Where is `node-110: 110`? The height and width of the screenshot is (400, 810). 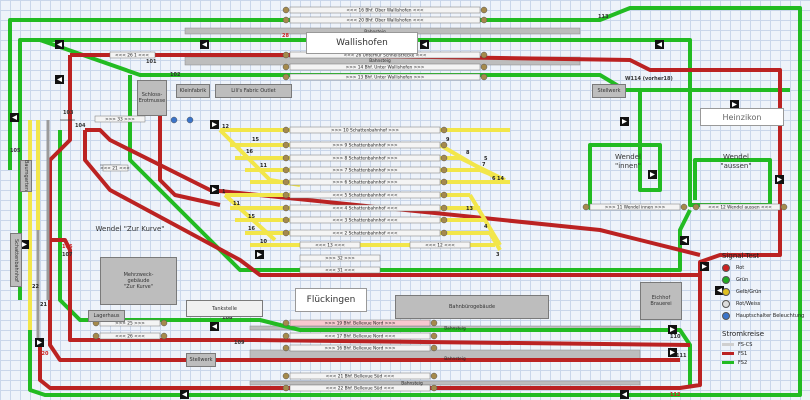
node-110: 110 is located at coordinates (675, 337).